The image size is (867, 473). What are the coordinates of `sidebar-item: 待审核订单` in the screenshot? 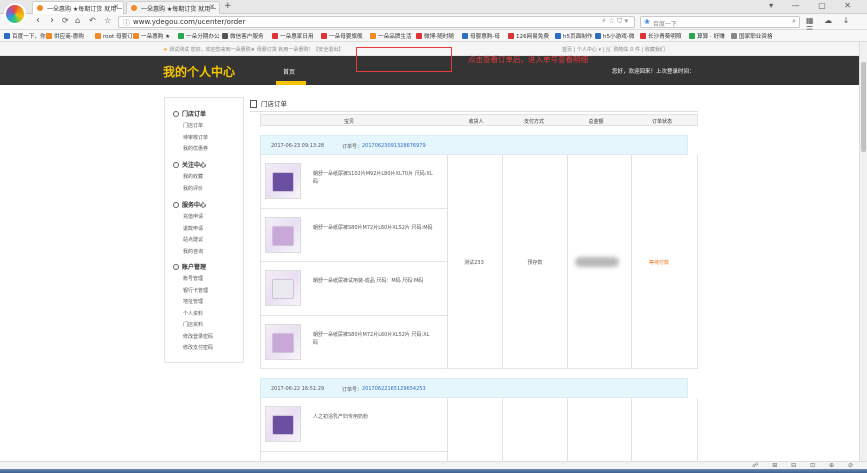 It's located at (195, 137).